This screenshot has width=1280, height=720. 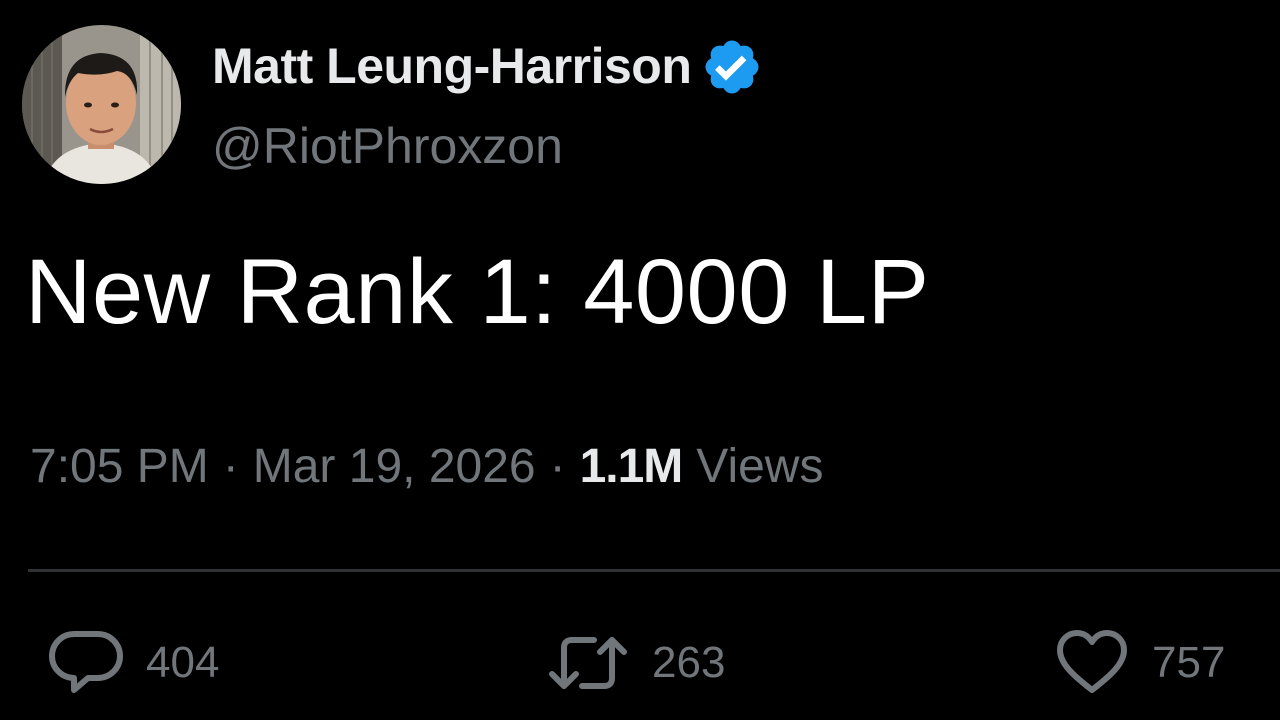 I want to click on retweet-icon, so click(x=588, y=663).